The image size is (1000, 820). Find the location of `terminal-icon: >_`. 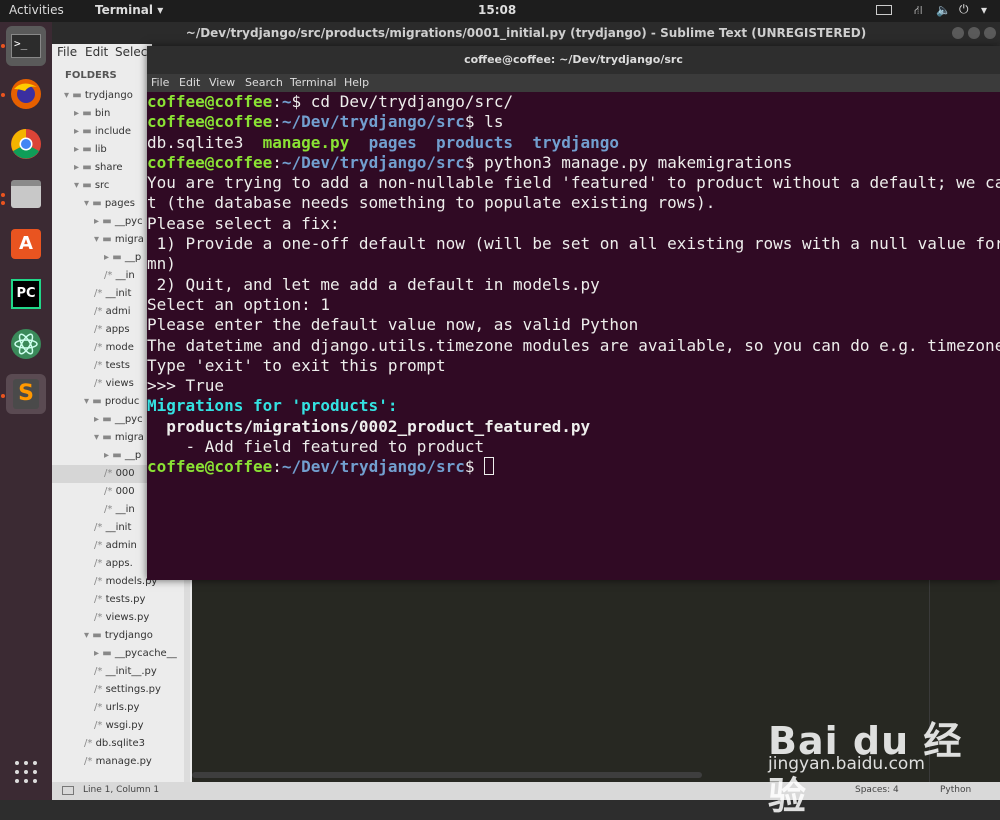

terminal-icon: >_ is located at coordinates (26, 46).